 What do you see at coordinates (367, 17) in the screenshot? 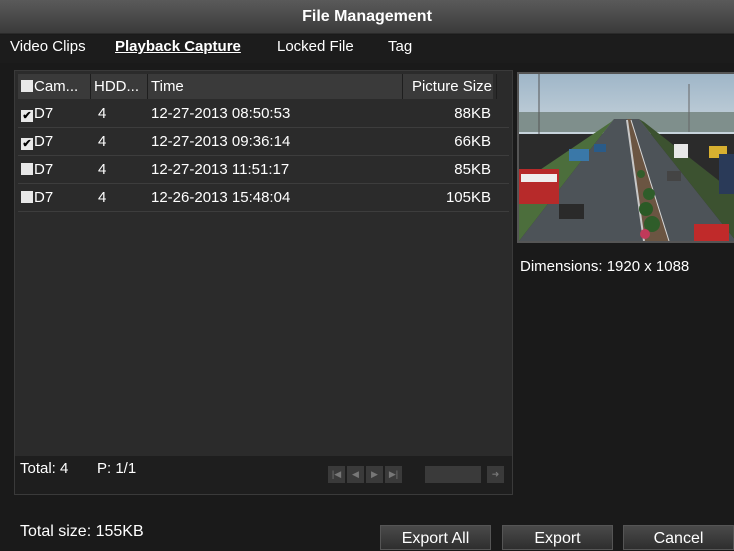
I see `window-title: File Management` at bounding box center [367, 17].